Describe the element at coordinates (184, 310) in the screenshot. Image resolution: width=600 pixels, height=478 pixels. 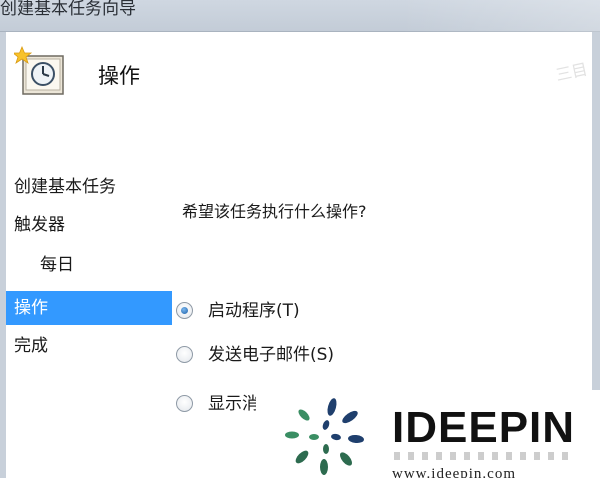
I see `radio-start-program` at that location.